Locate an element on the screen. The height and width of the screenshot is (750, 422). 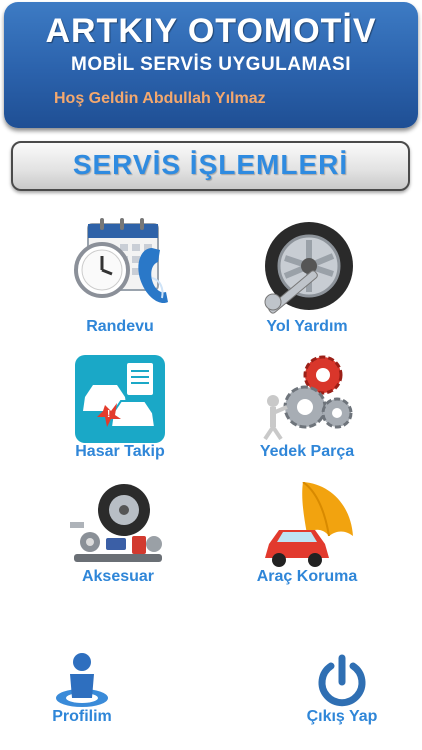
tire-wrench-icon is located at coordinates (308, 268).